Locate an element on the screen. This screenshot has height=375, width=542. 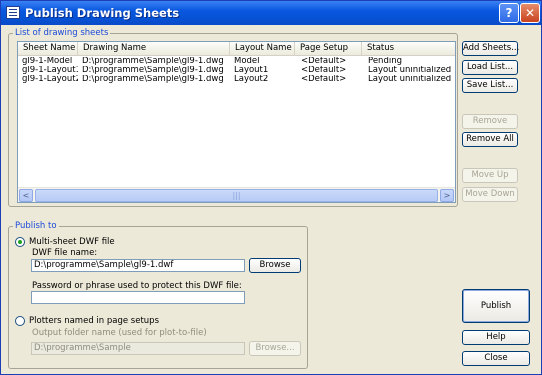
cell-sheet-name: gl9-1-Layout1 is located at coordinates (50, 70).